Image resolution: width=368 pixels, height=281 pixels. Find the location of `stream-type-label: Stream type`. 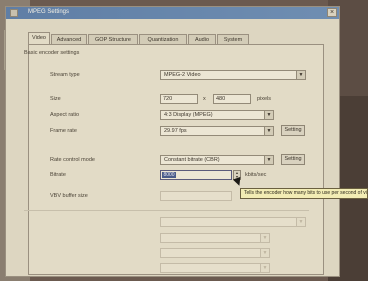

stream-type-label: Stream type is located at coordinates (65, 75).